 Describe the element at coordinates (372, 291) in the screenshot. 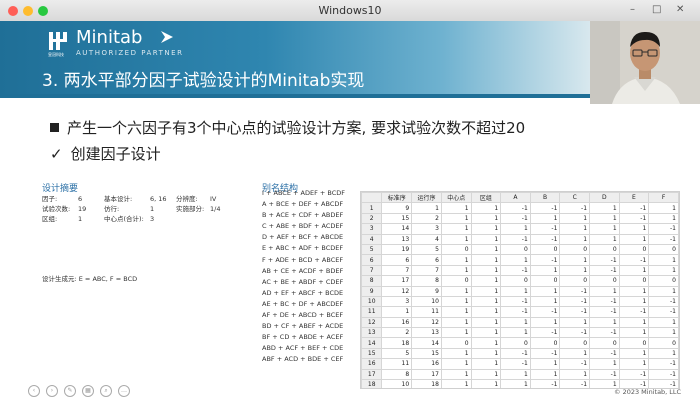

I see `row-number: 9` at that location.